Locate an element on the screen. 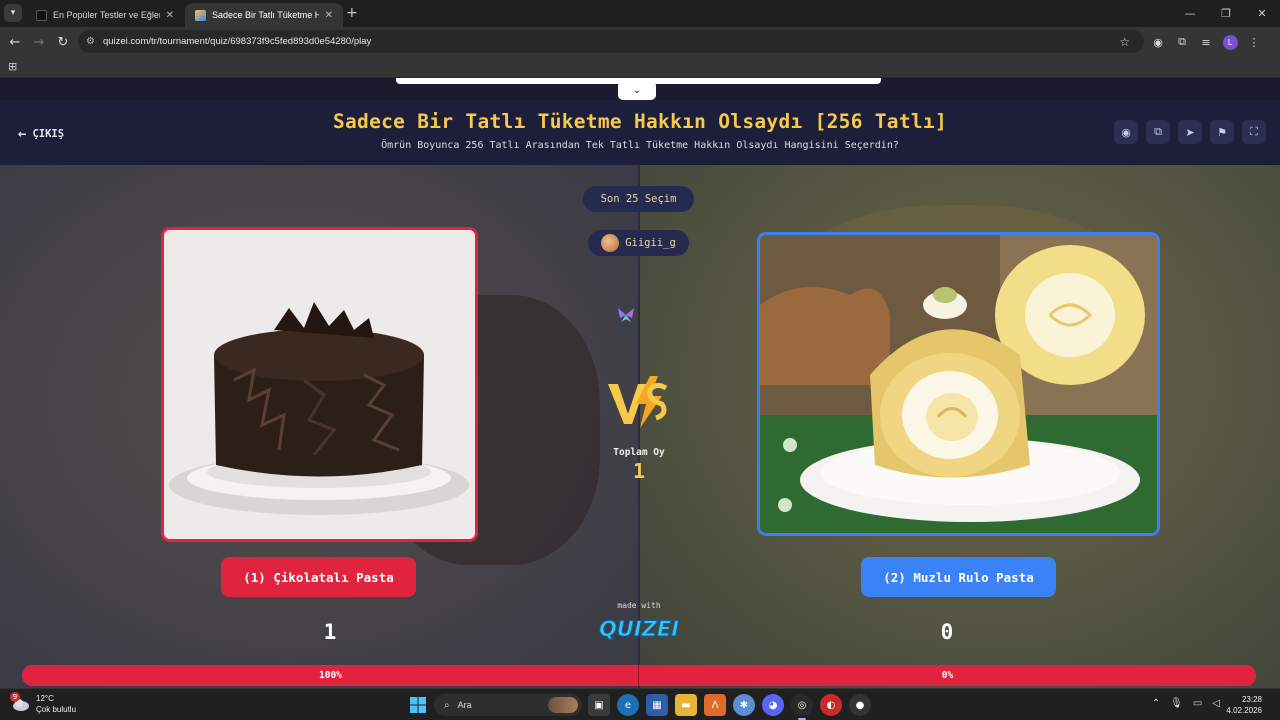  browser-tab: En Popüler Testler ve Eğlenceli ✕ is located at coordinates (105, 15).